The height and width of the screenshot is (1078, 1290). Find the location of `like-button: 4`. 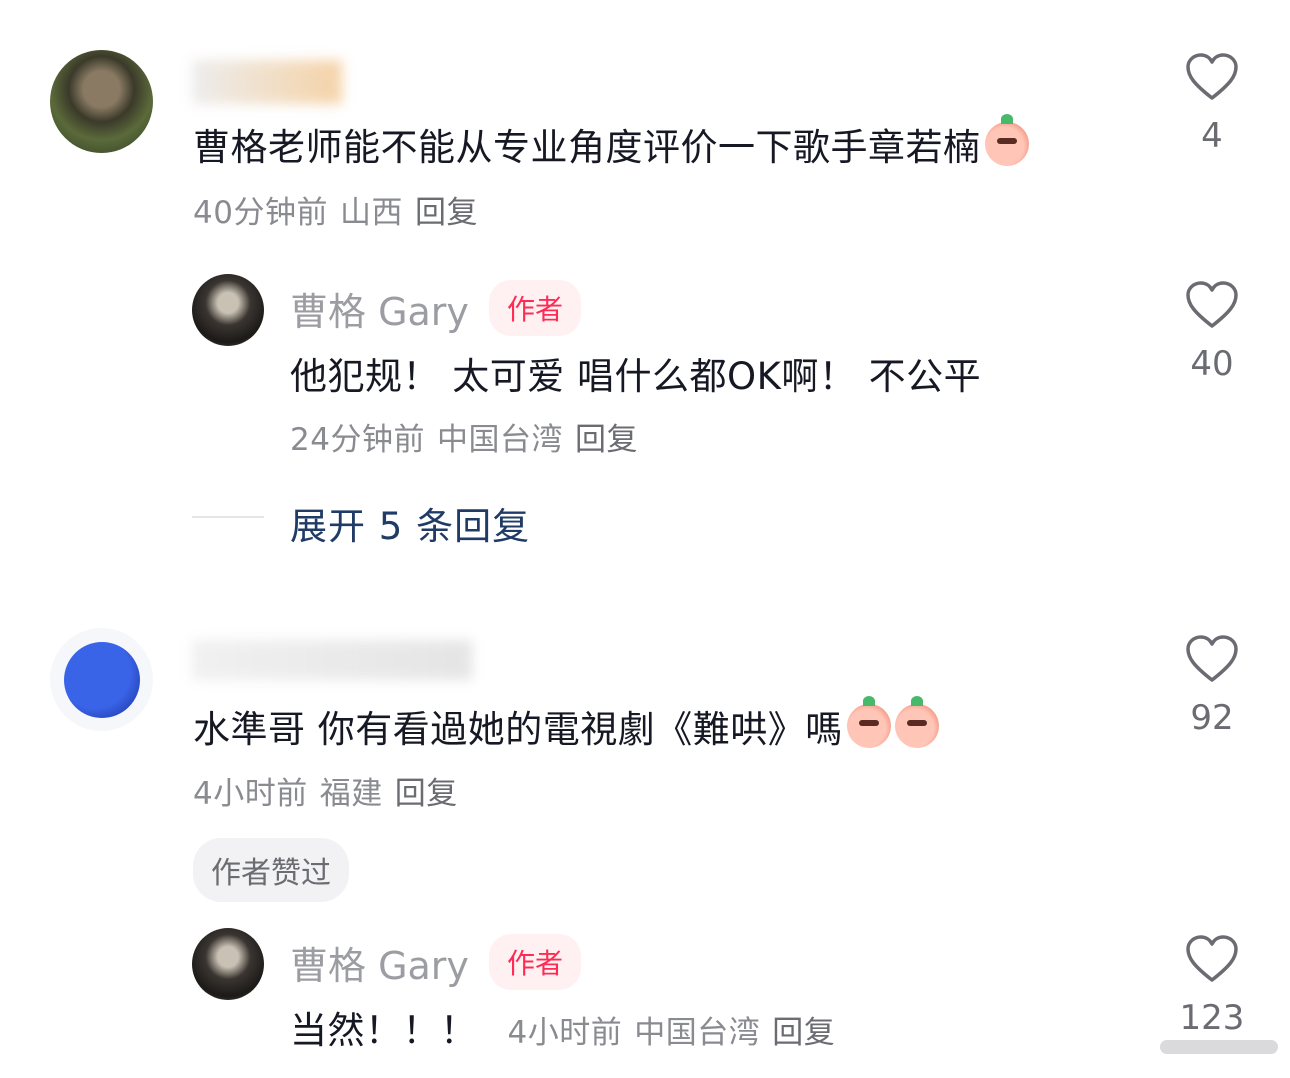

like-button: 4 is located at coordinates (1212, 104).